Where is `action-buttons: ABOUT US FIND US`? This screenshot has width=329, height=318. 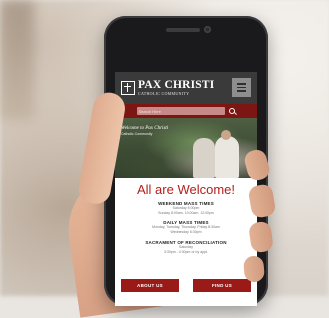
action-buttons: ABOUT US FIND US is located at coordinates (186, 285).